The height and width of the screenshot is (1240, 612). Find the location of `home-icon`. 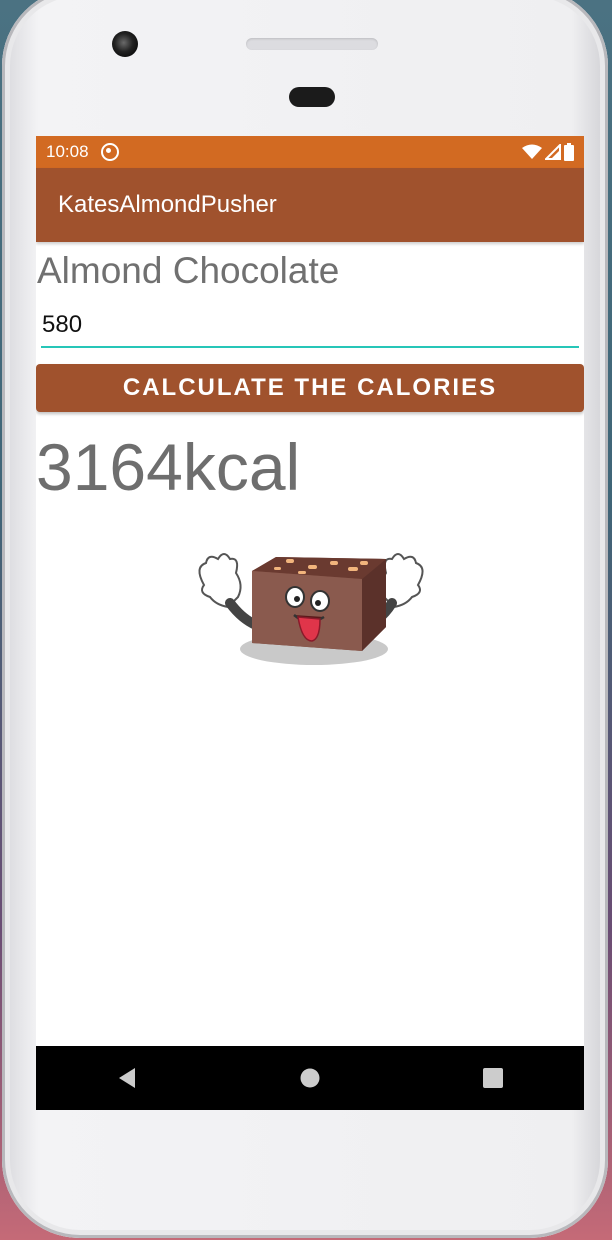

home-icon is located at coordinates (310, 1078).